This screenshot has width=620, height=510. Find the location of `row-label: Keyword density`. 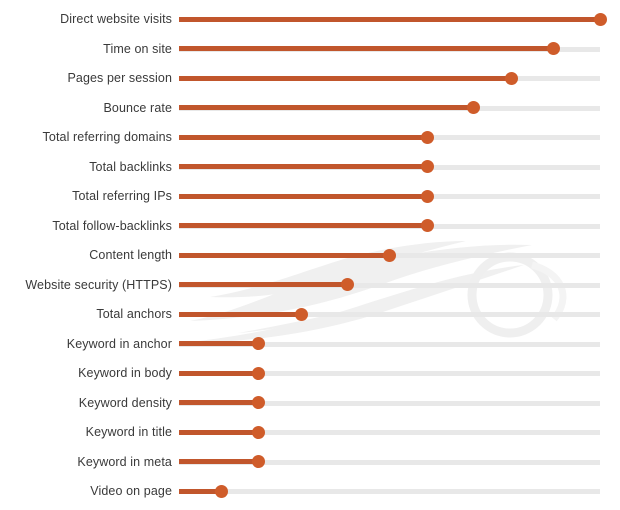

row-label: Keyword density is located at coordinates (125, 402).